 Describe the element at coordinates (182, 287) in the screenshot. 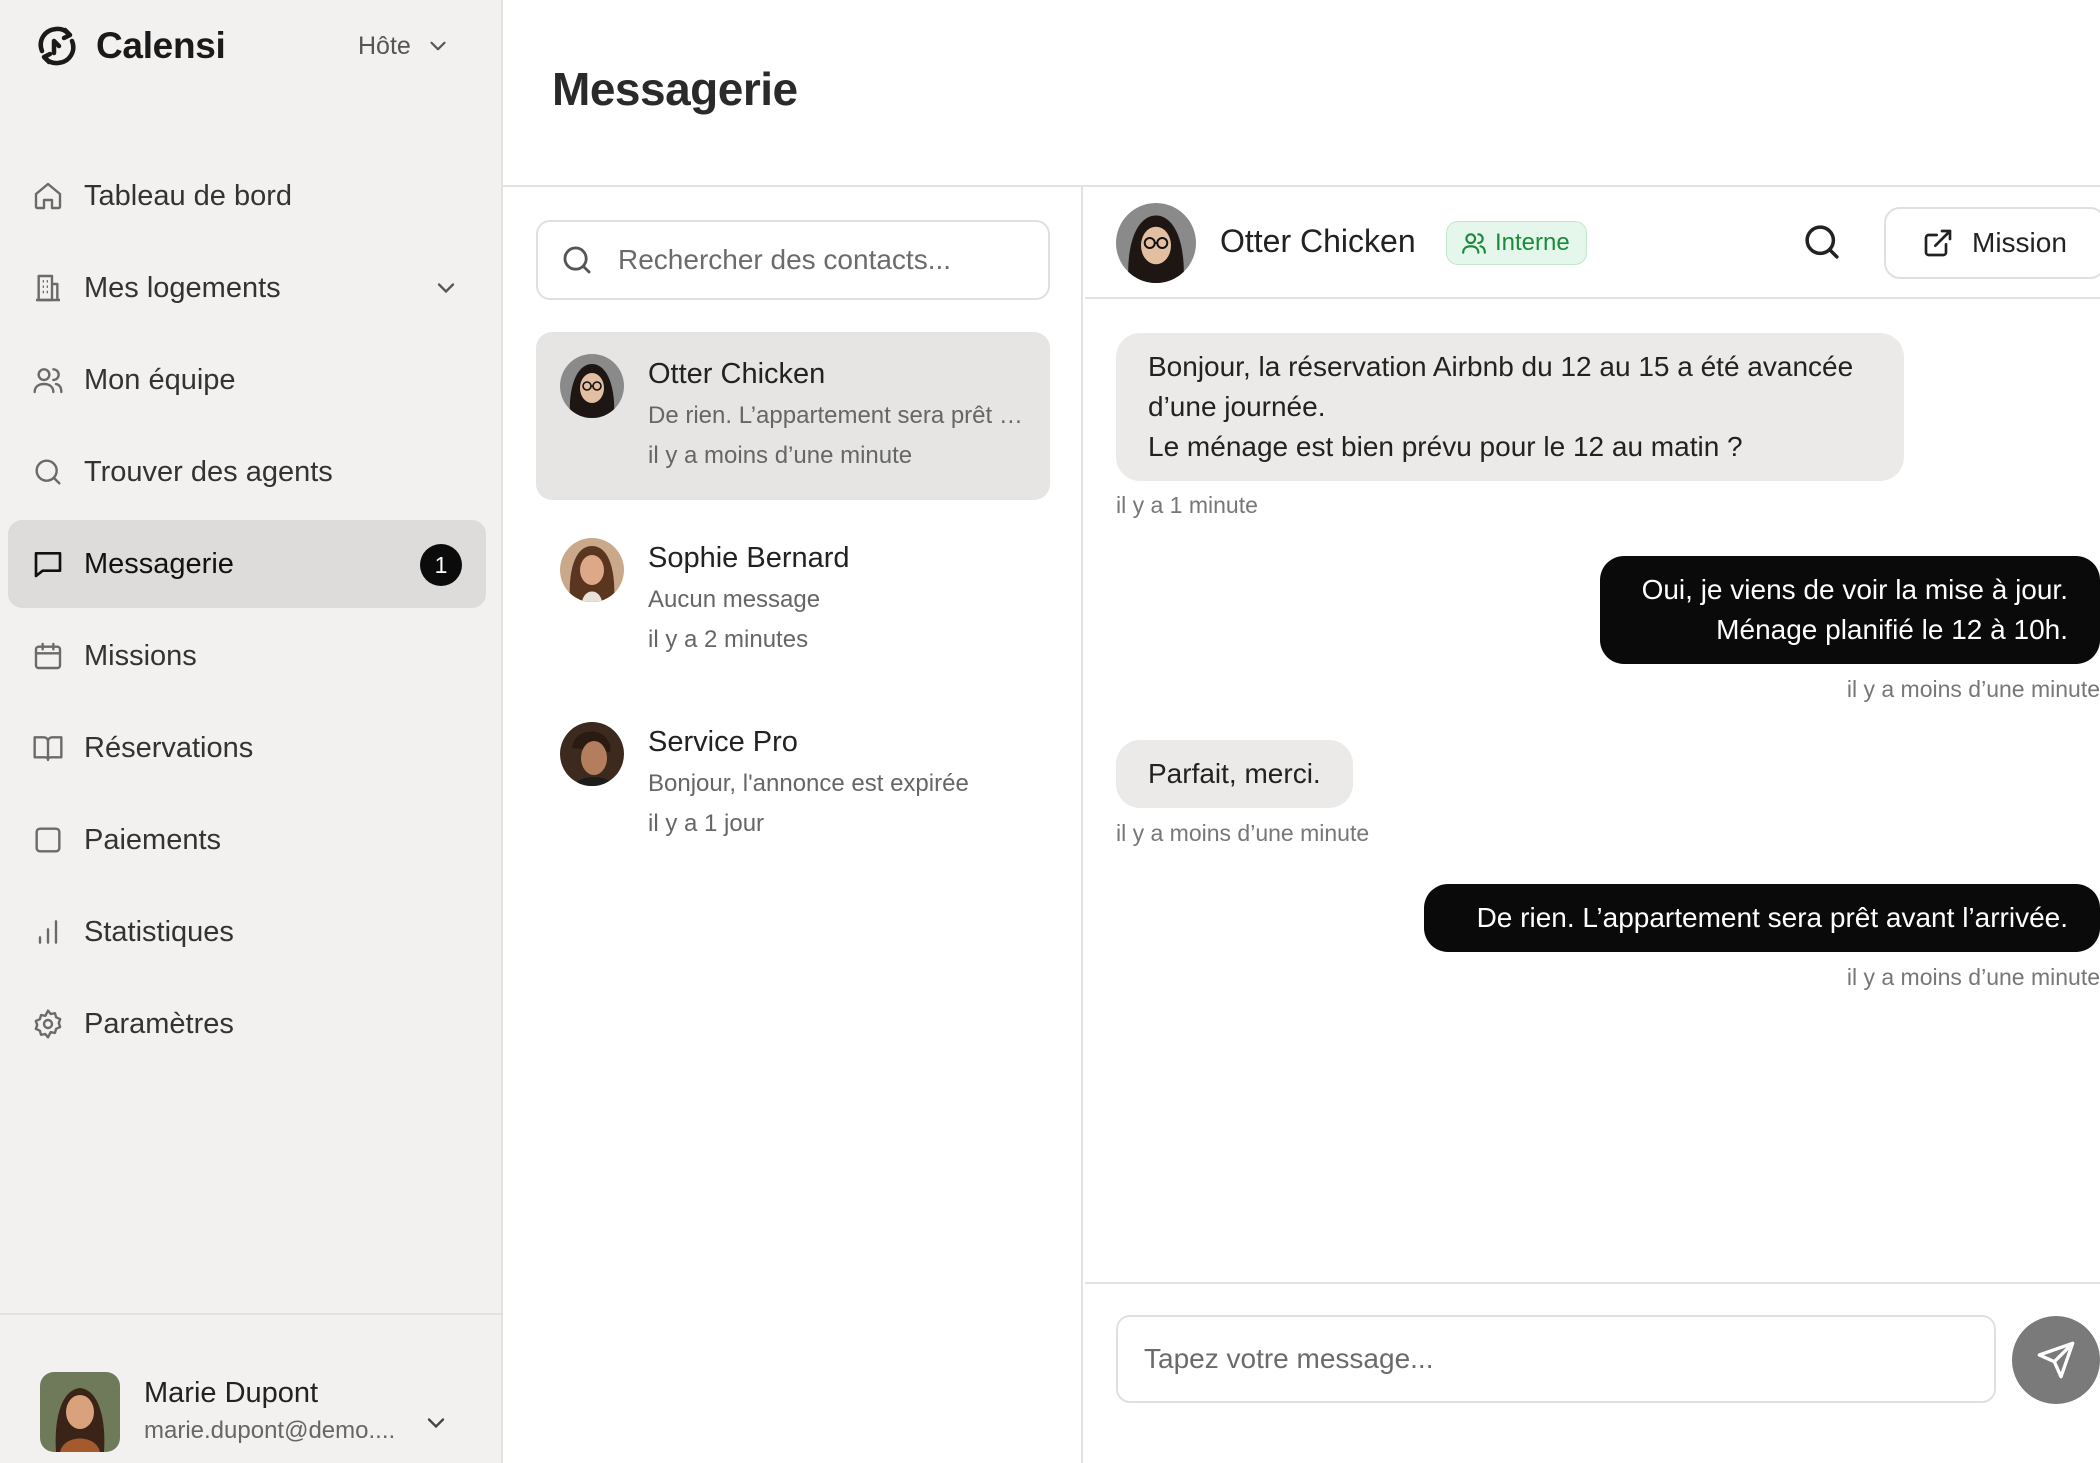

I see `sidebar-item-label: Mes logements` at that location.